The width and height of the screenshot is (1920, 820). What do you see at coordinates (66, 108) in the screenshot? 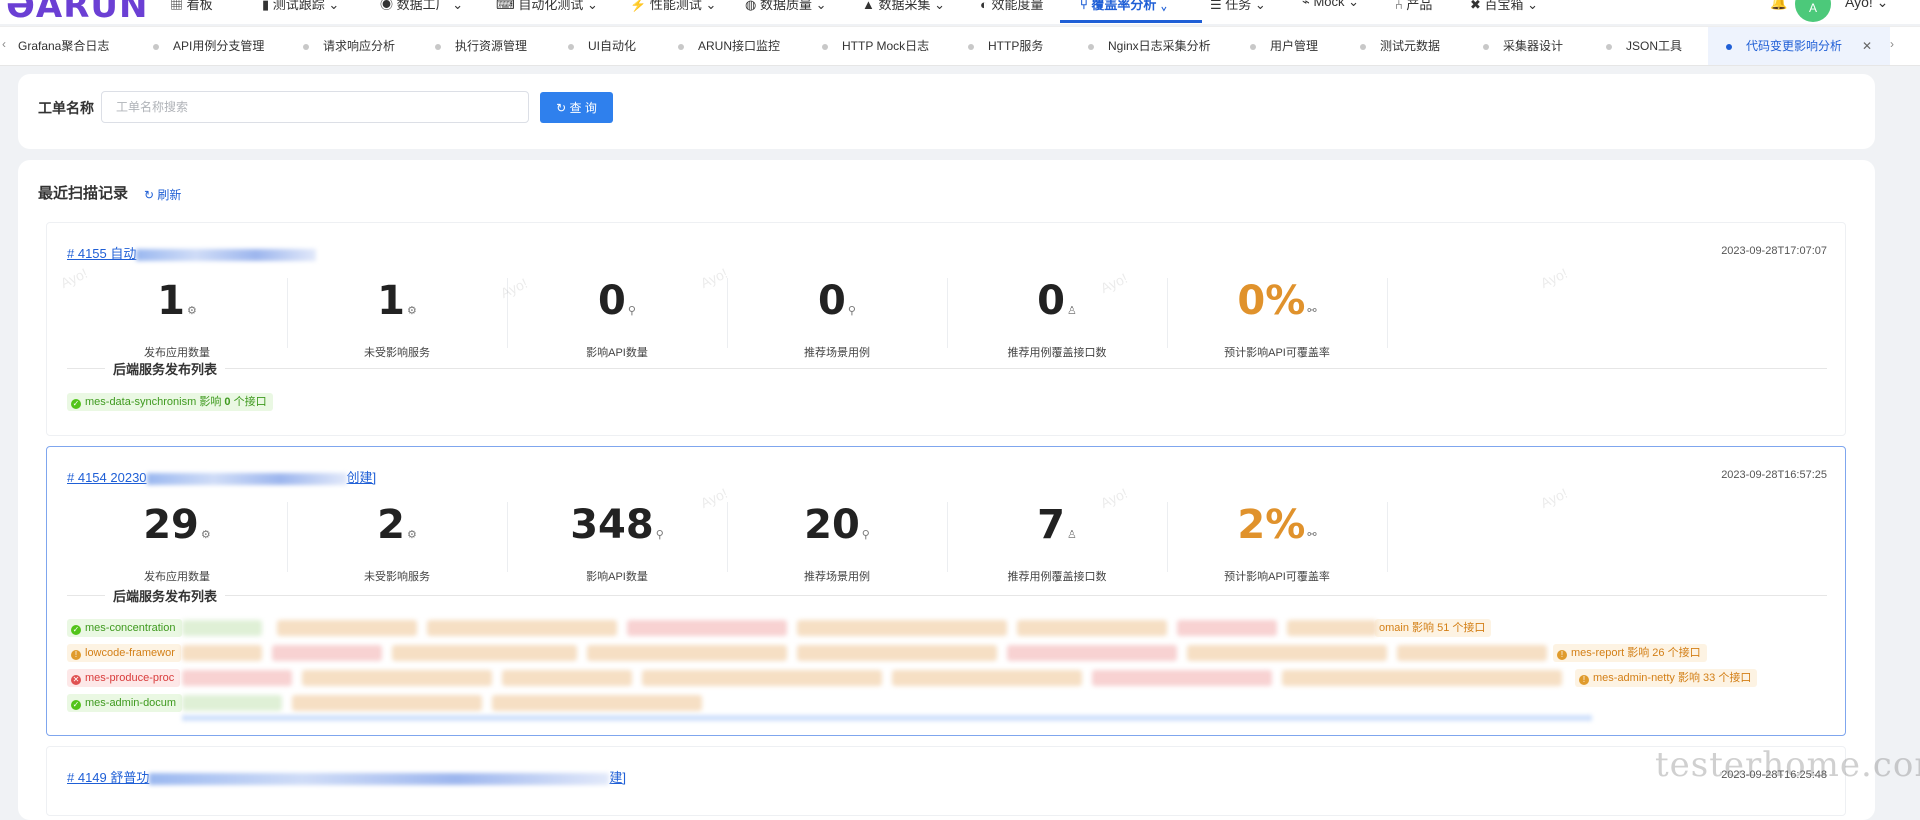
I see `search-label: 工单名称` at bounding box center [66, 108].